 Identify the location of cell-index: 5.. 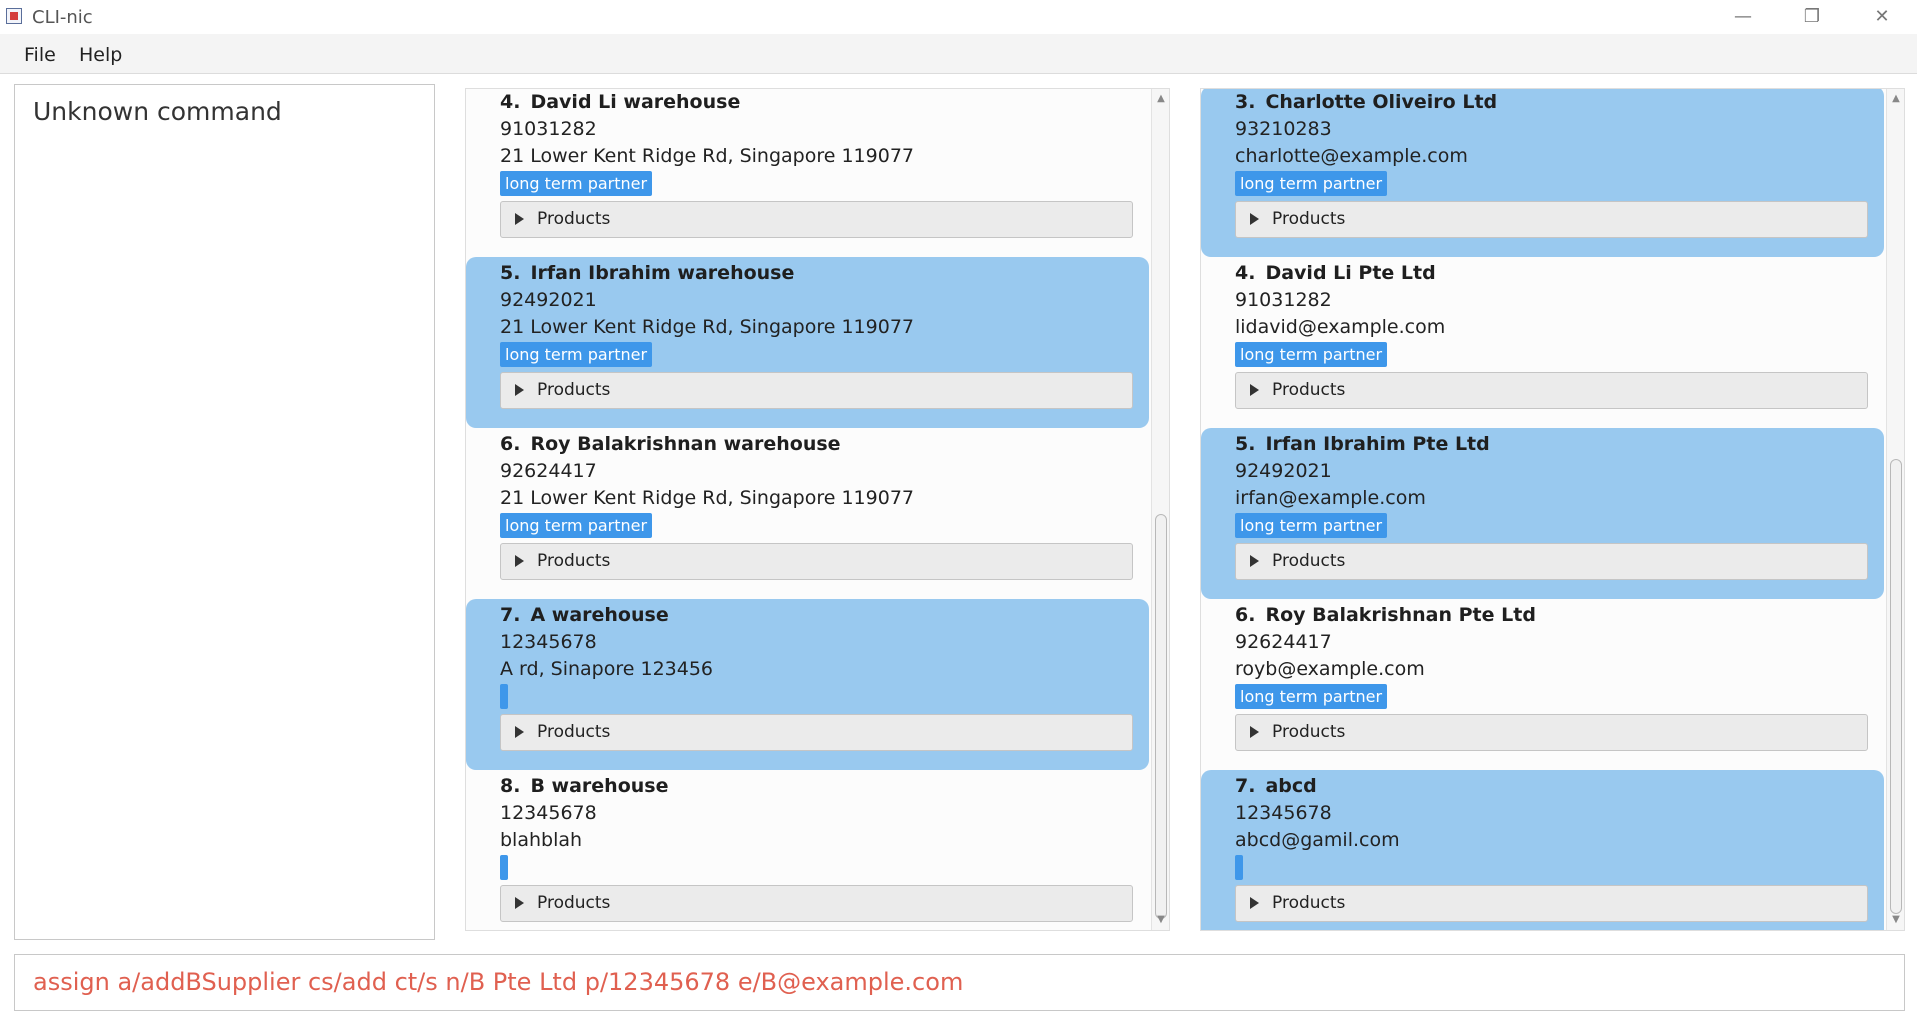
(1245, 444).